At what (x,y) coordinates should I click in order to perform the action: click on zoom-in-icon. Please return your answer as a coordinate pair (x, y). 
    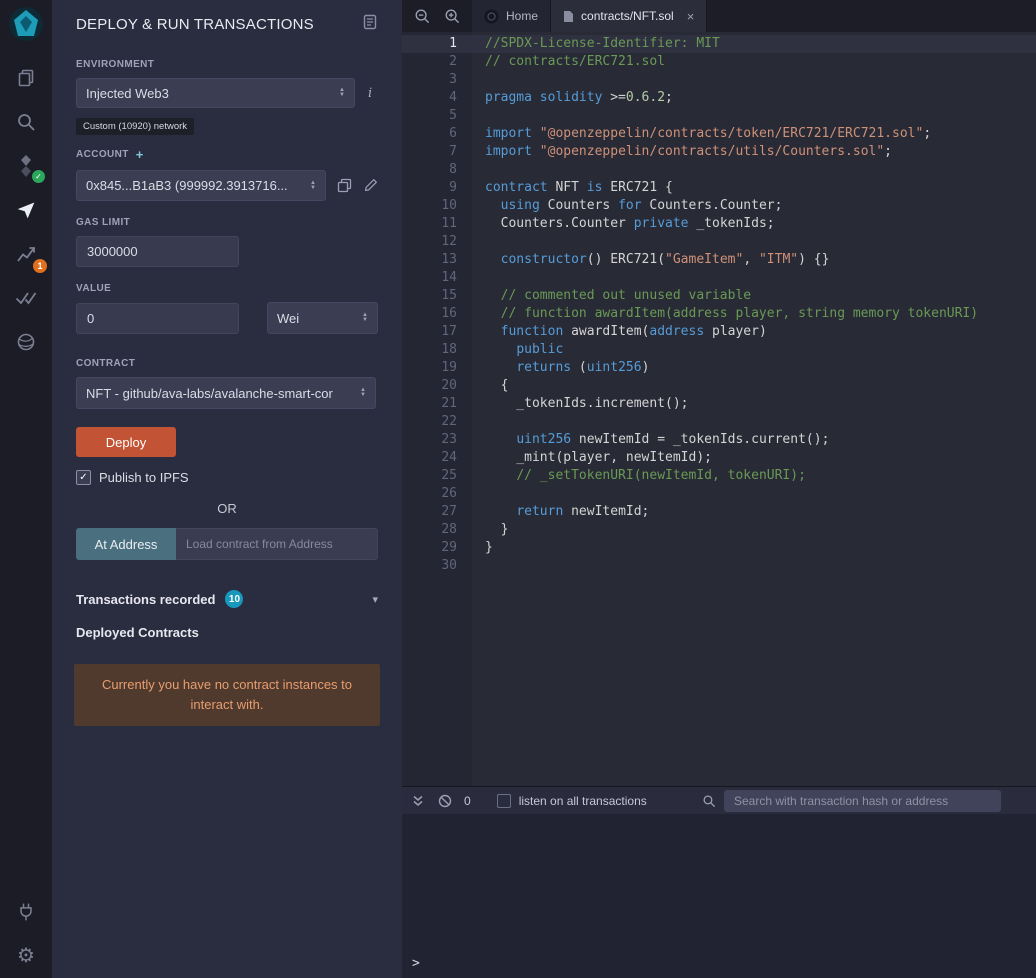
    Looking at the image, I should click on (452, 16).